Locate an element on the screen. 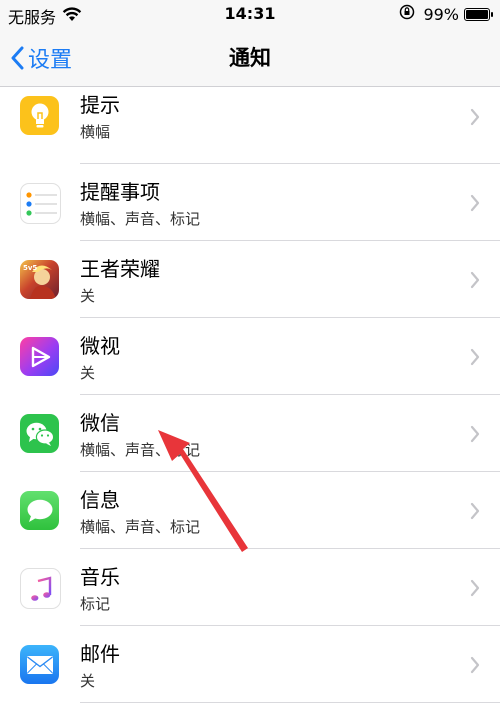 This screenshot has width=500, height=711. back-label: 设置 is located at coordinates (50, 60).